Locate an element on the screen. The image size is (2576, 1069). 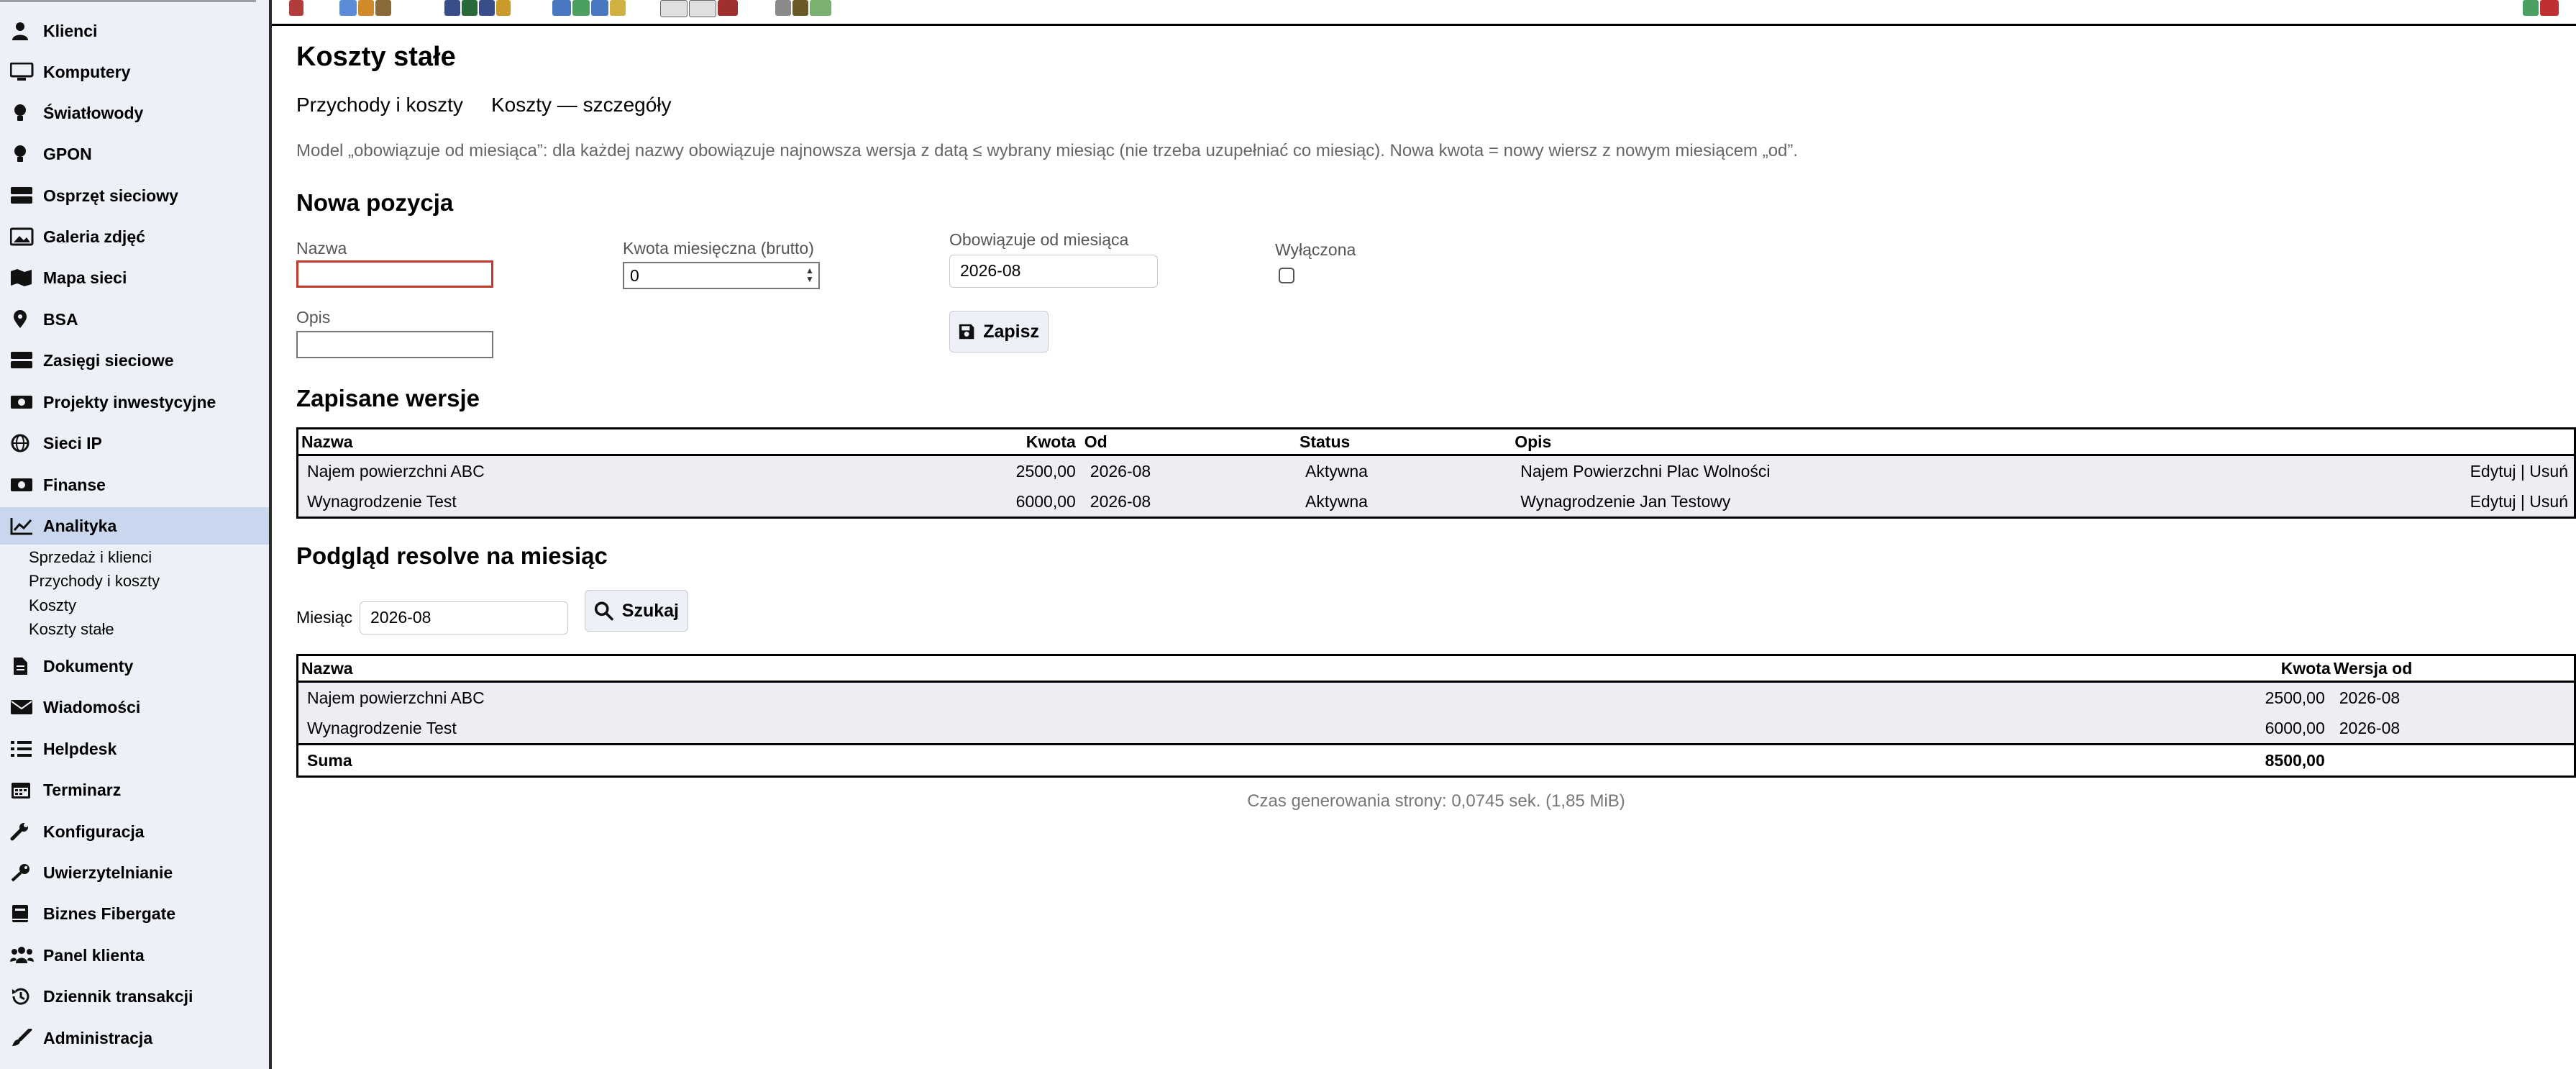
cell-name: Wynagrodzenie Test is located at coordinates (1167, 729).